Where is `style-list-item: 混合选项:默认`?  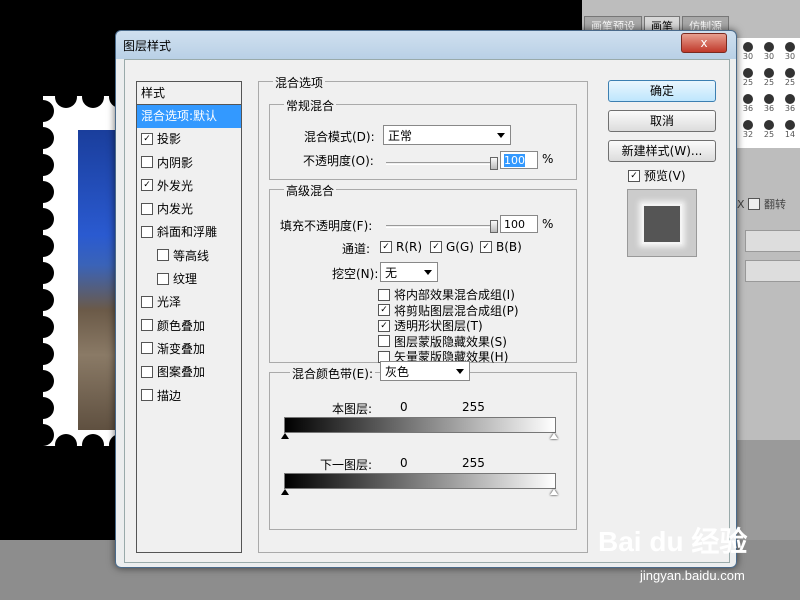
style-list-item: 混合选项:默认 is located at coordinates (189, 117).